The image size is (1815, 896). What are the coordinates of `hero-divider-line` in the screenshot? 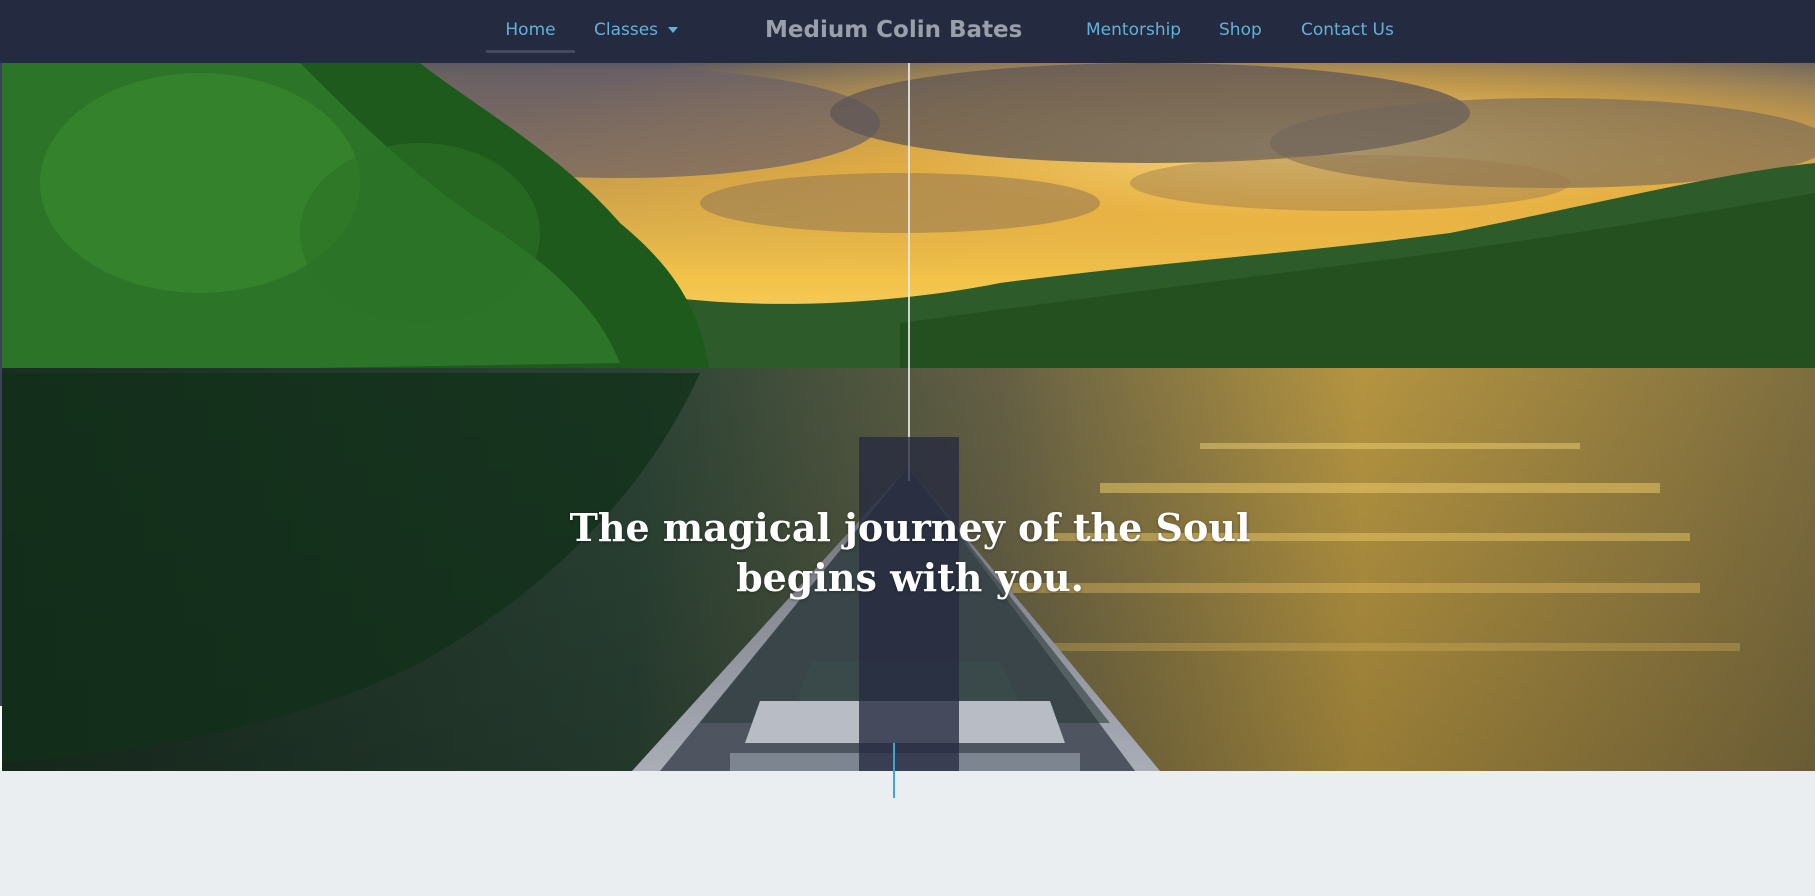 It's located at (909, 272).